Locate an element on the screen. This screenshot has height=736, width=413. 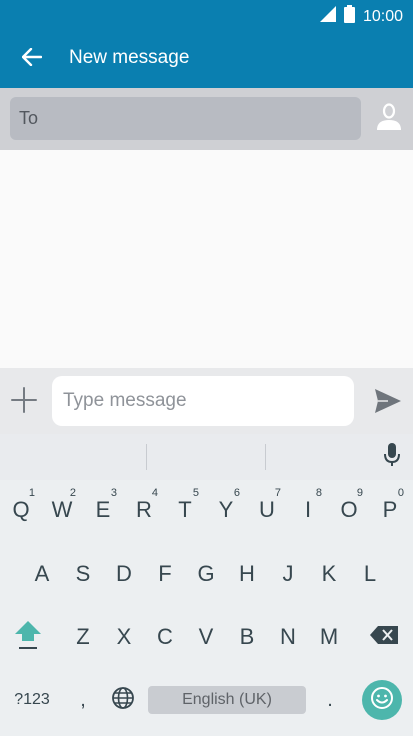
compose-bar is located at coordinates (206, 401).